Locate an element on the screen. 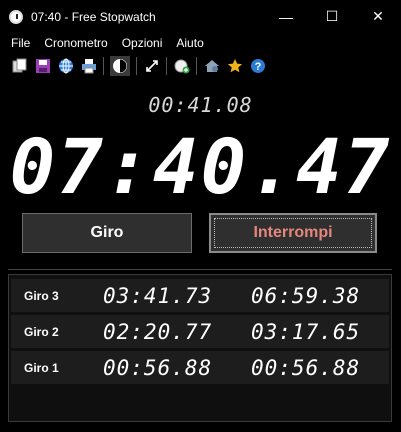 The height and width of the screenshot is (432, 401). menu-bar: File Cronometro Opzioni Aiuto is located at coordinates (200, 42).